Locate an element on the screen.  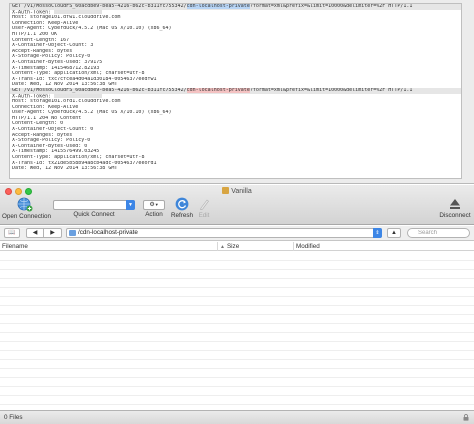
lock-icon is located at coordinates (466, 417).